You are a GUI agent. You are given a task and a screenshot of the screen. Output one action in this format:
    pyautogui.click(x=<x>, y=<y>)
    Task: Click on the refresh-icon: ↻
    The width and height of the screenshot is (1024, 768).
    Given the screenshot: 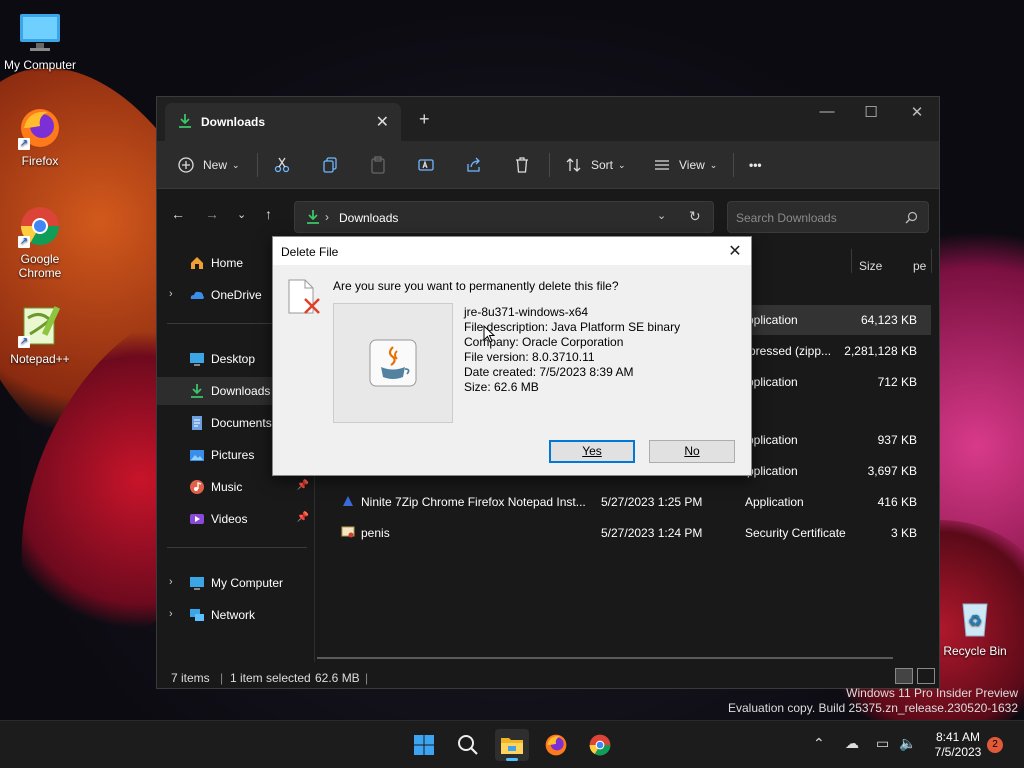 What is the action you would take?
    pyautogui.click(x=695, y=216)
    